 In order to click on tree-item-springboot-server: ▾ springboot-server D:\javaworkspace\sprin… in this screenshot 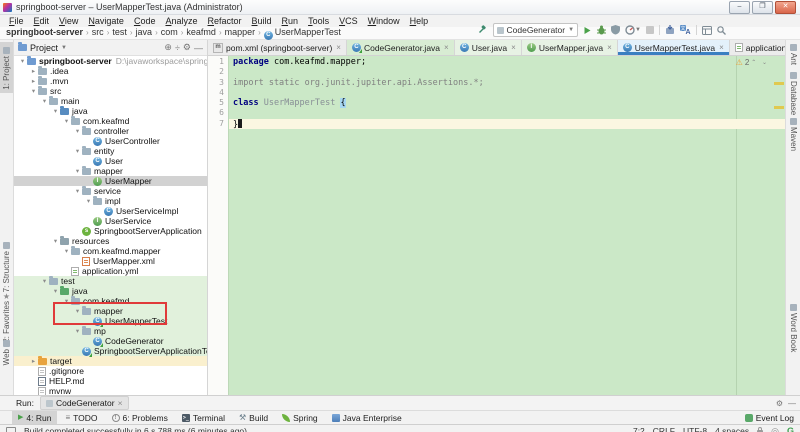, I will do `click(110, 61)`.